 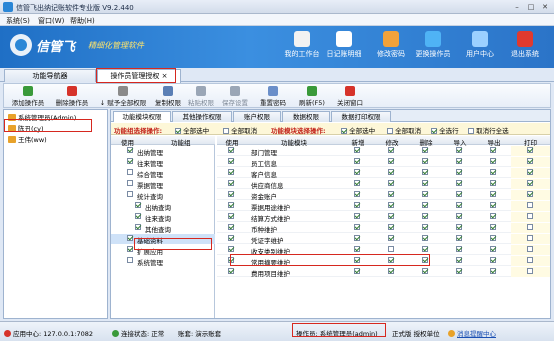 I want to click on module-group-row: 系统管理, so click(x=163, y=261).